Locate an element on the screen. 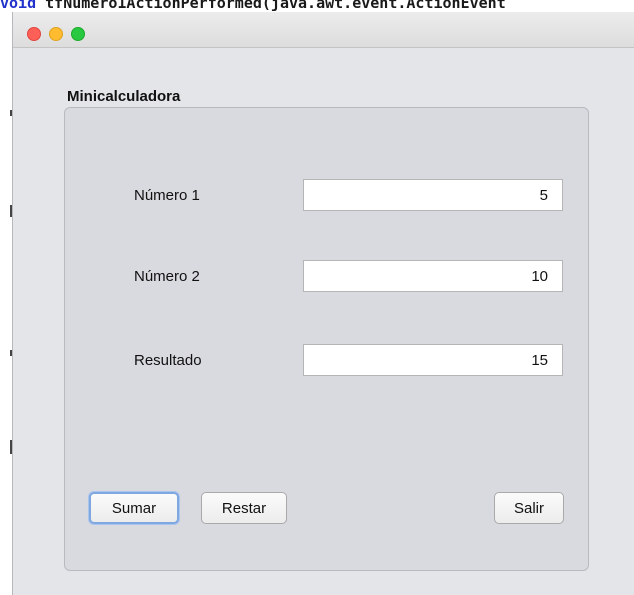  numero2-label: Número 2 is located at coordinates (167, 276).